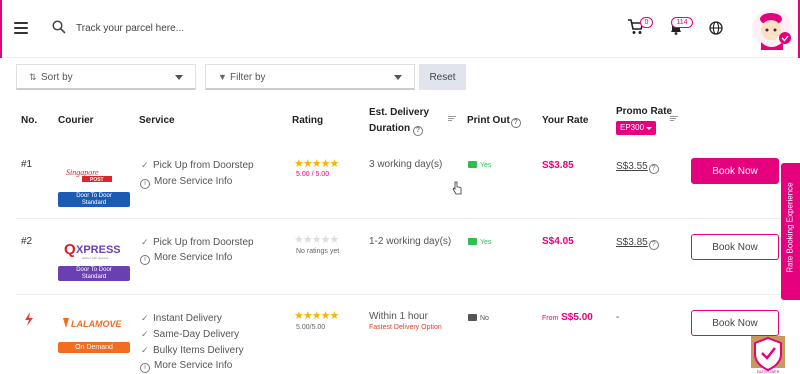 The image size is (800, 374). Describe the element at coordinates (57, 77) in the screenshot. I see `sort-by-label: Sort by` at that location.